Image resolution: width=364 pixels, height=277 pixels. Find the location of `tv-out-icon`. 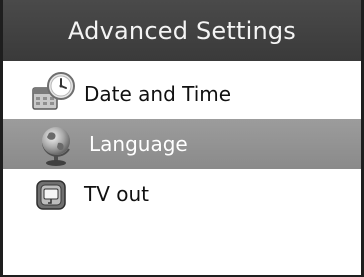

tv-out-icon is located at coordinates (51, 197).